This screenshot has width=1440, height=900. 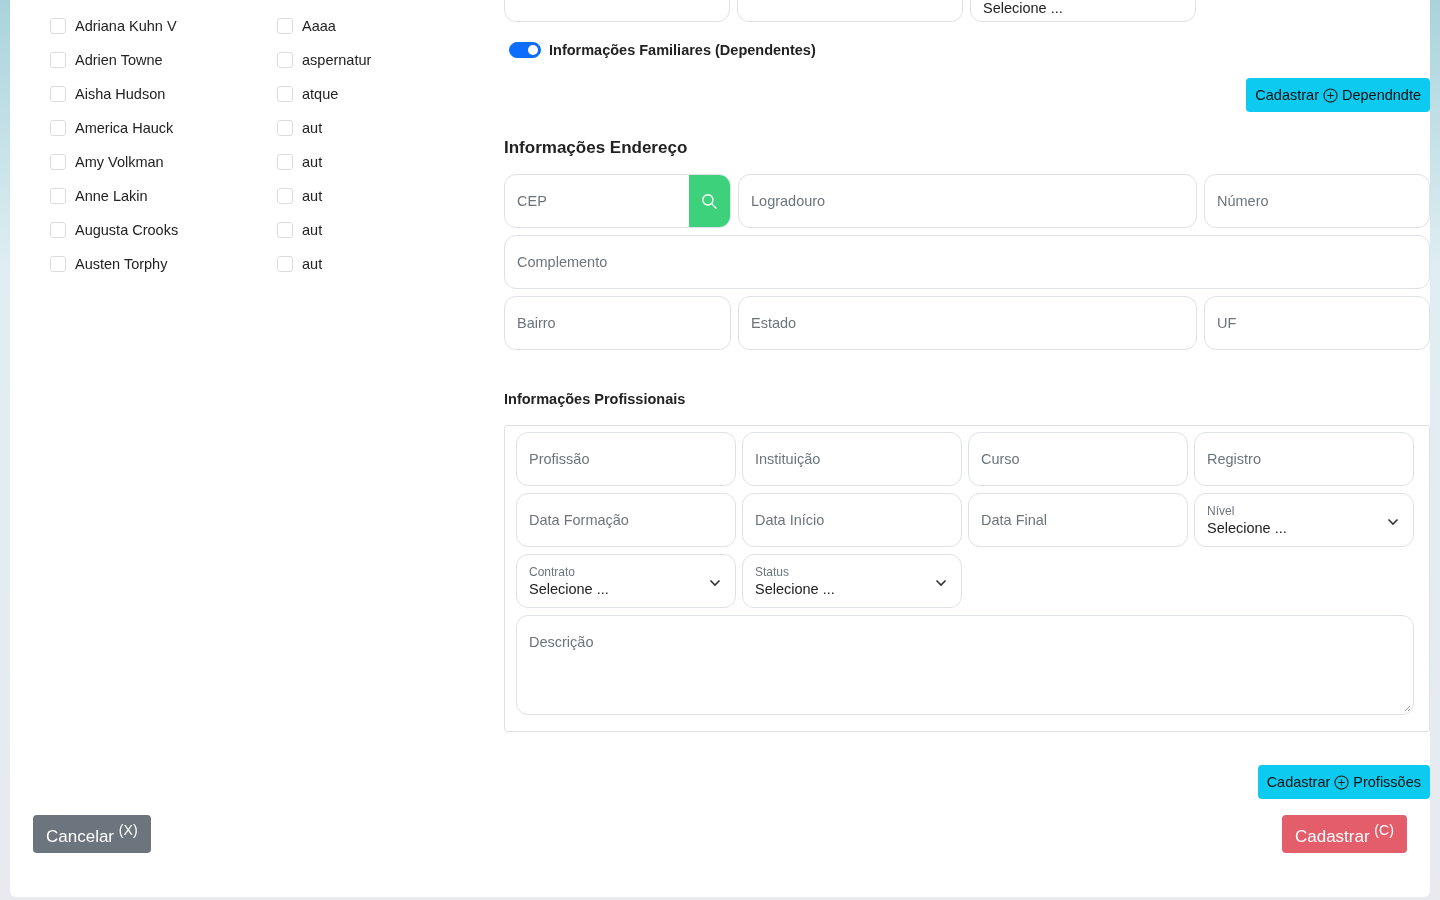 I want to click on checkbox-label: Anne Lakin, so click(x=111, y=196).